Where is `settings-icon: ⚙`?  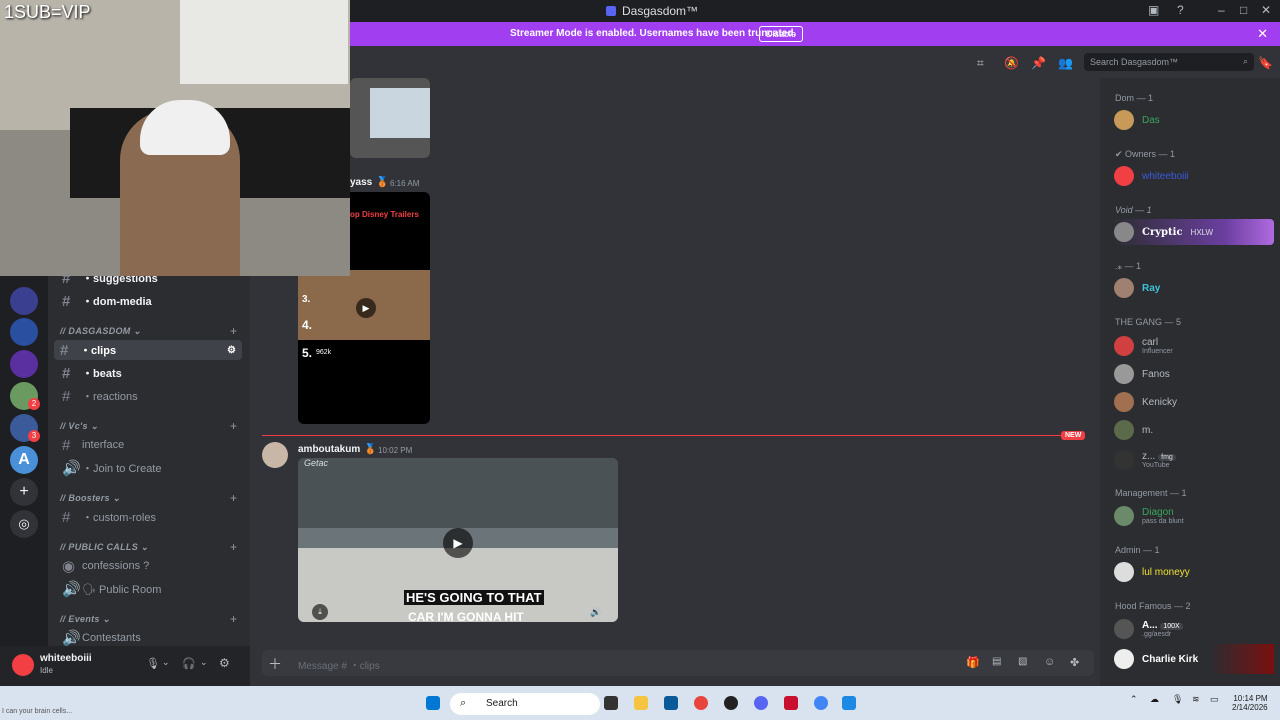 settings-icon: ⚙ is located at coordinates (231, 350).